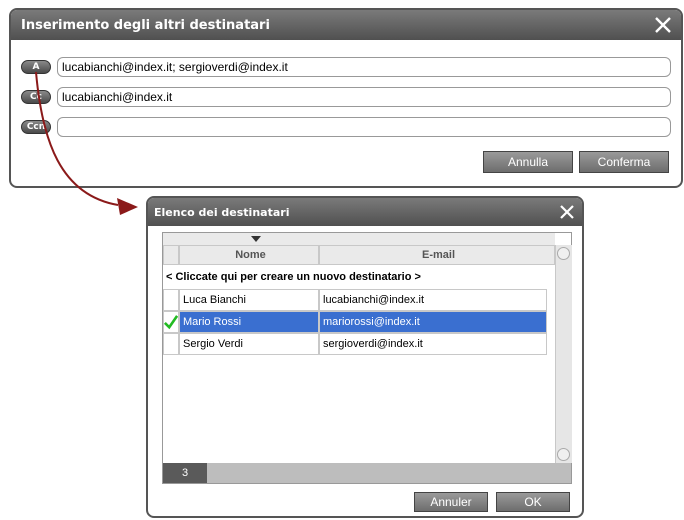  Describe the element at coordinates (563, 253) in the screenshot. I see `scroll-up-button` at that location.